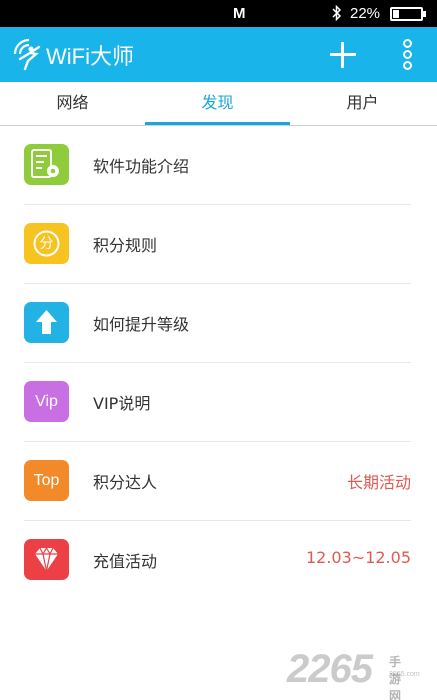 The image size is (437, 700). Describe the element at coordinates (29, 54) in the screenshot. I see `wifi-person-logo-icon` at that location.